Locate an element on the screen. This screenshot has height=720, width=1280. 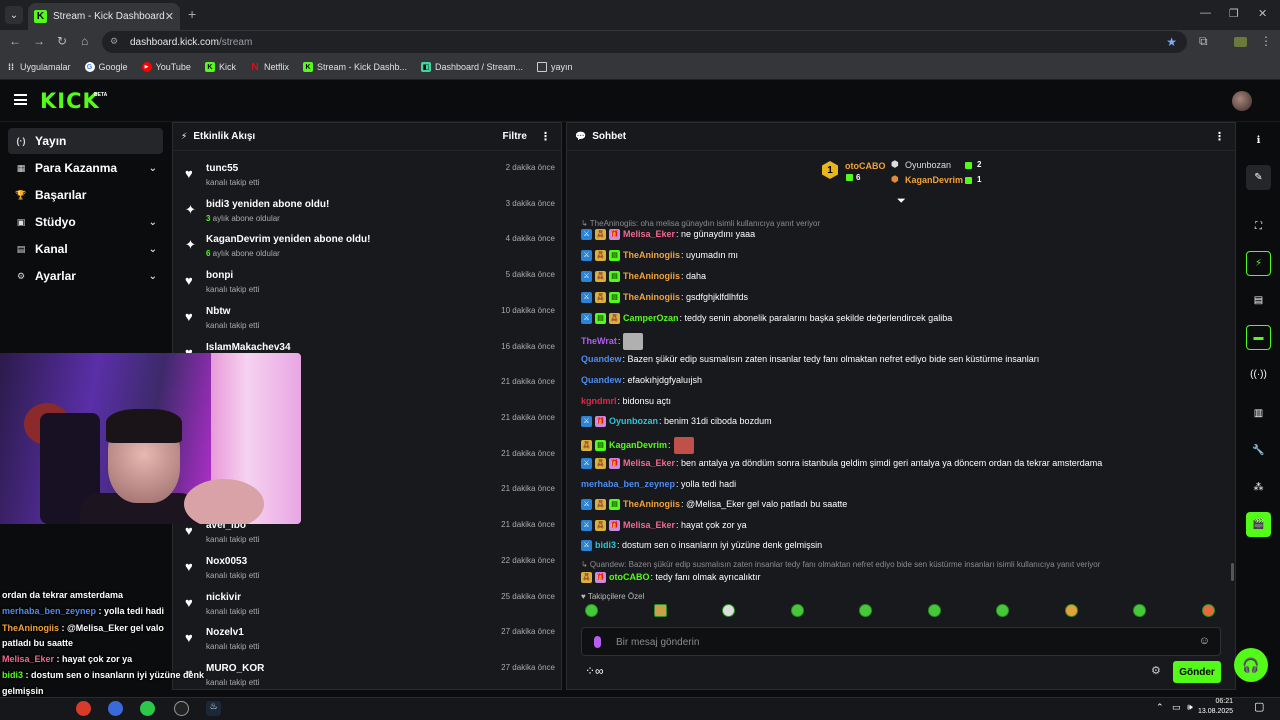
broadcast-signal-icon: ((·)) is located at coordinates (1258, 374).